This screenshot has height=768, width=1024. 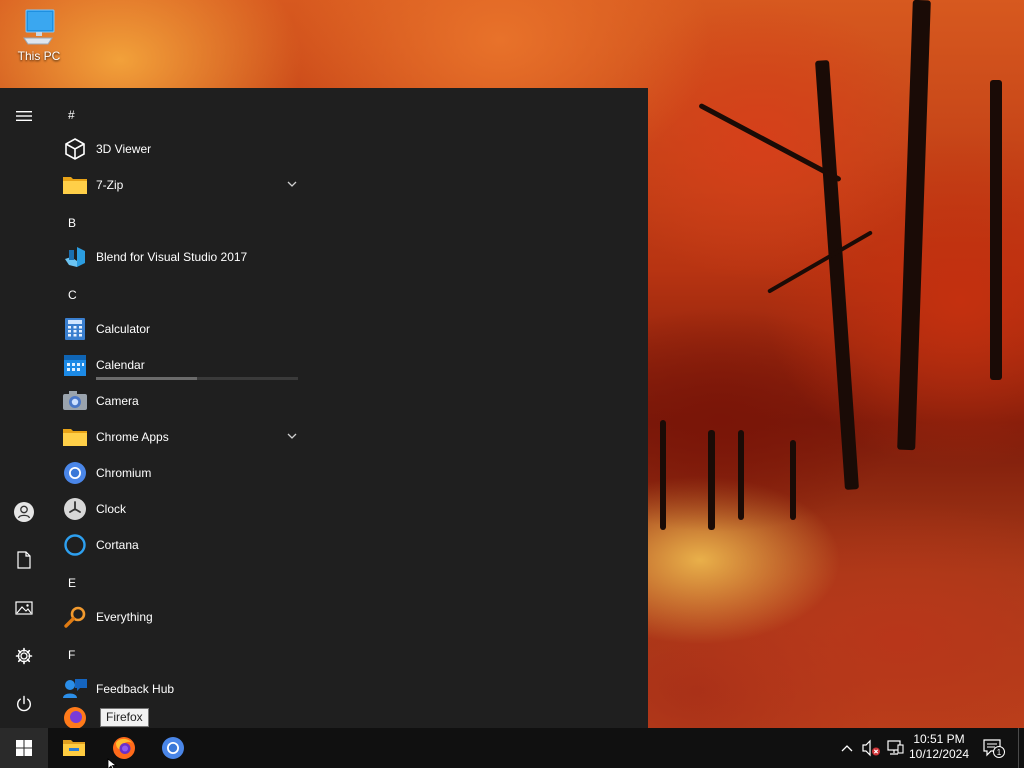 I want to click on app-folder-7-zip: 7-Zip, so click(x=181, y=185).